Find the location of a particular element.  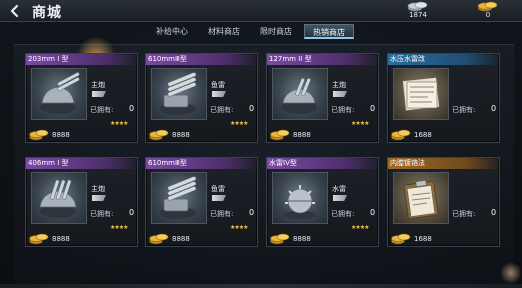

item-name: 203mm I 型 is located at coordinates (81, 59).